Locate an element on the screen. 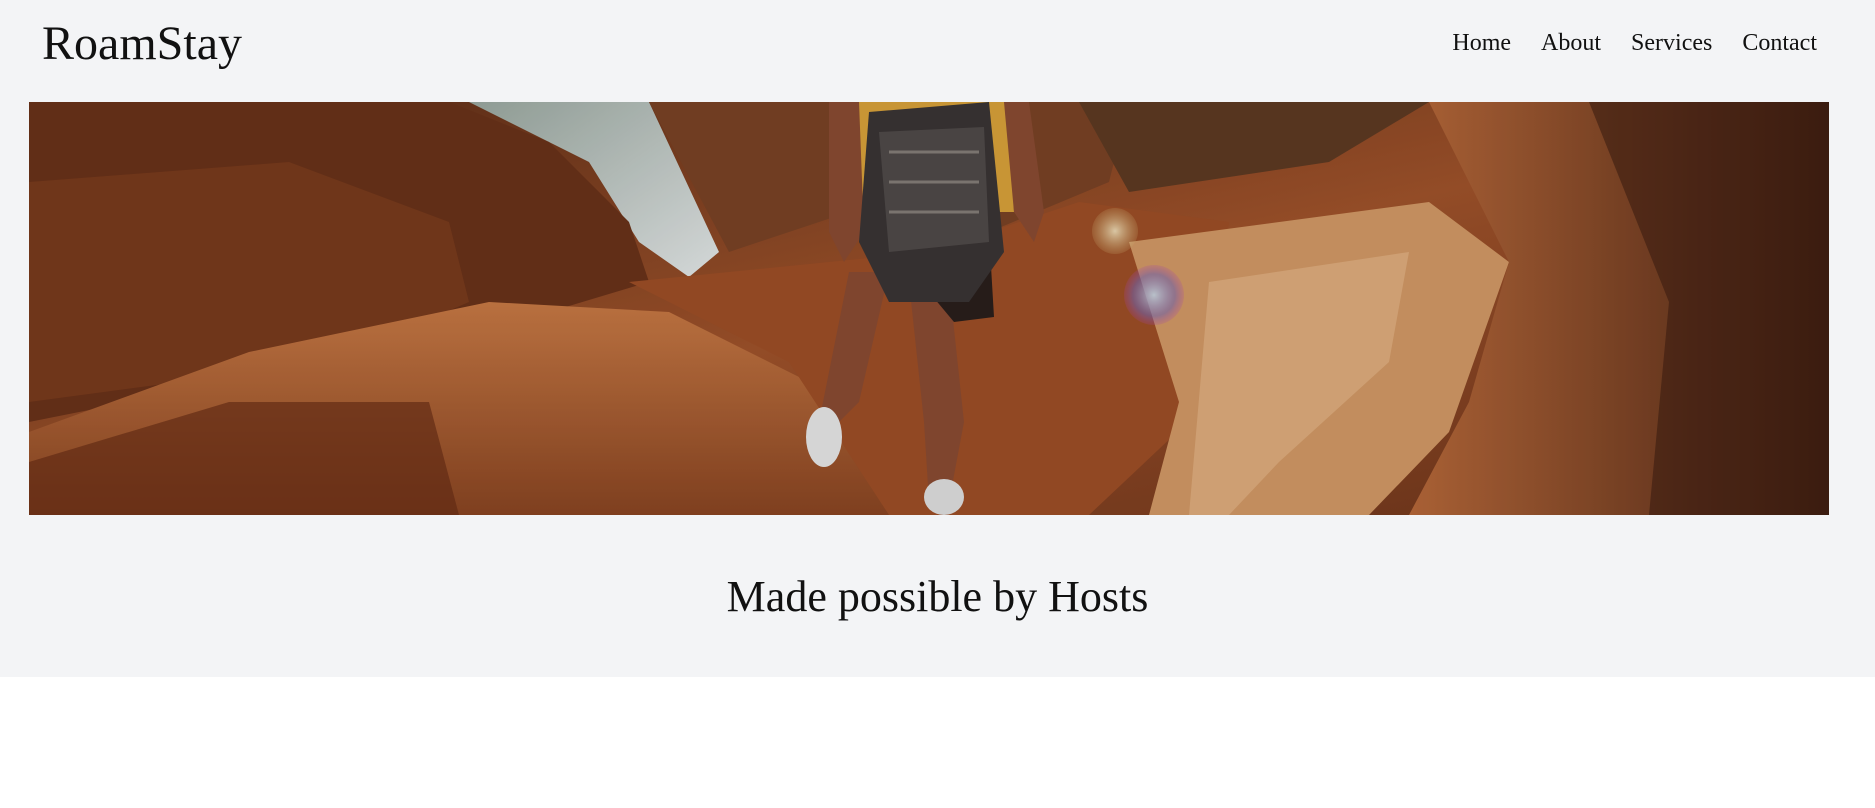  nav-link-services: Services is located at coordinates (1671, 43).